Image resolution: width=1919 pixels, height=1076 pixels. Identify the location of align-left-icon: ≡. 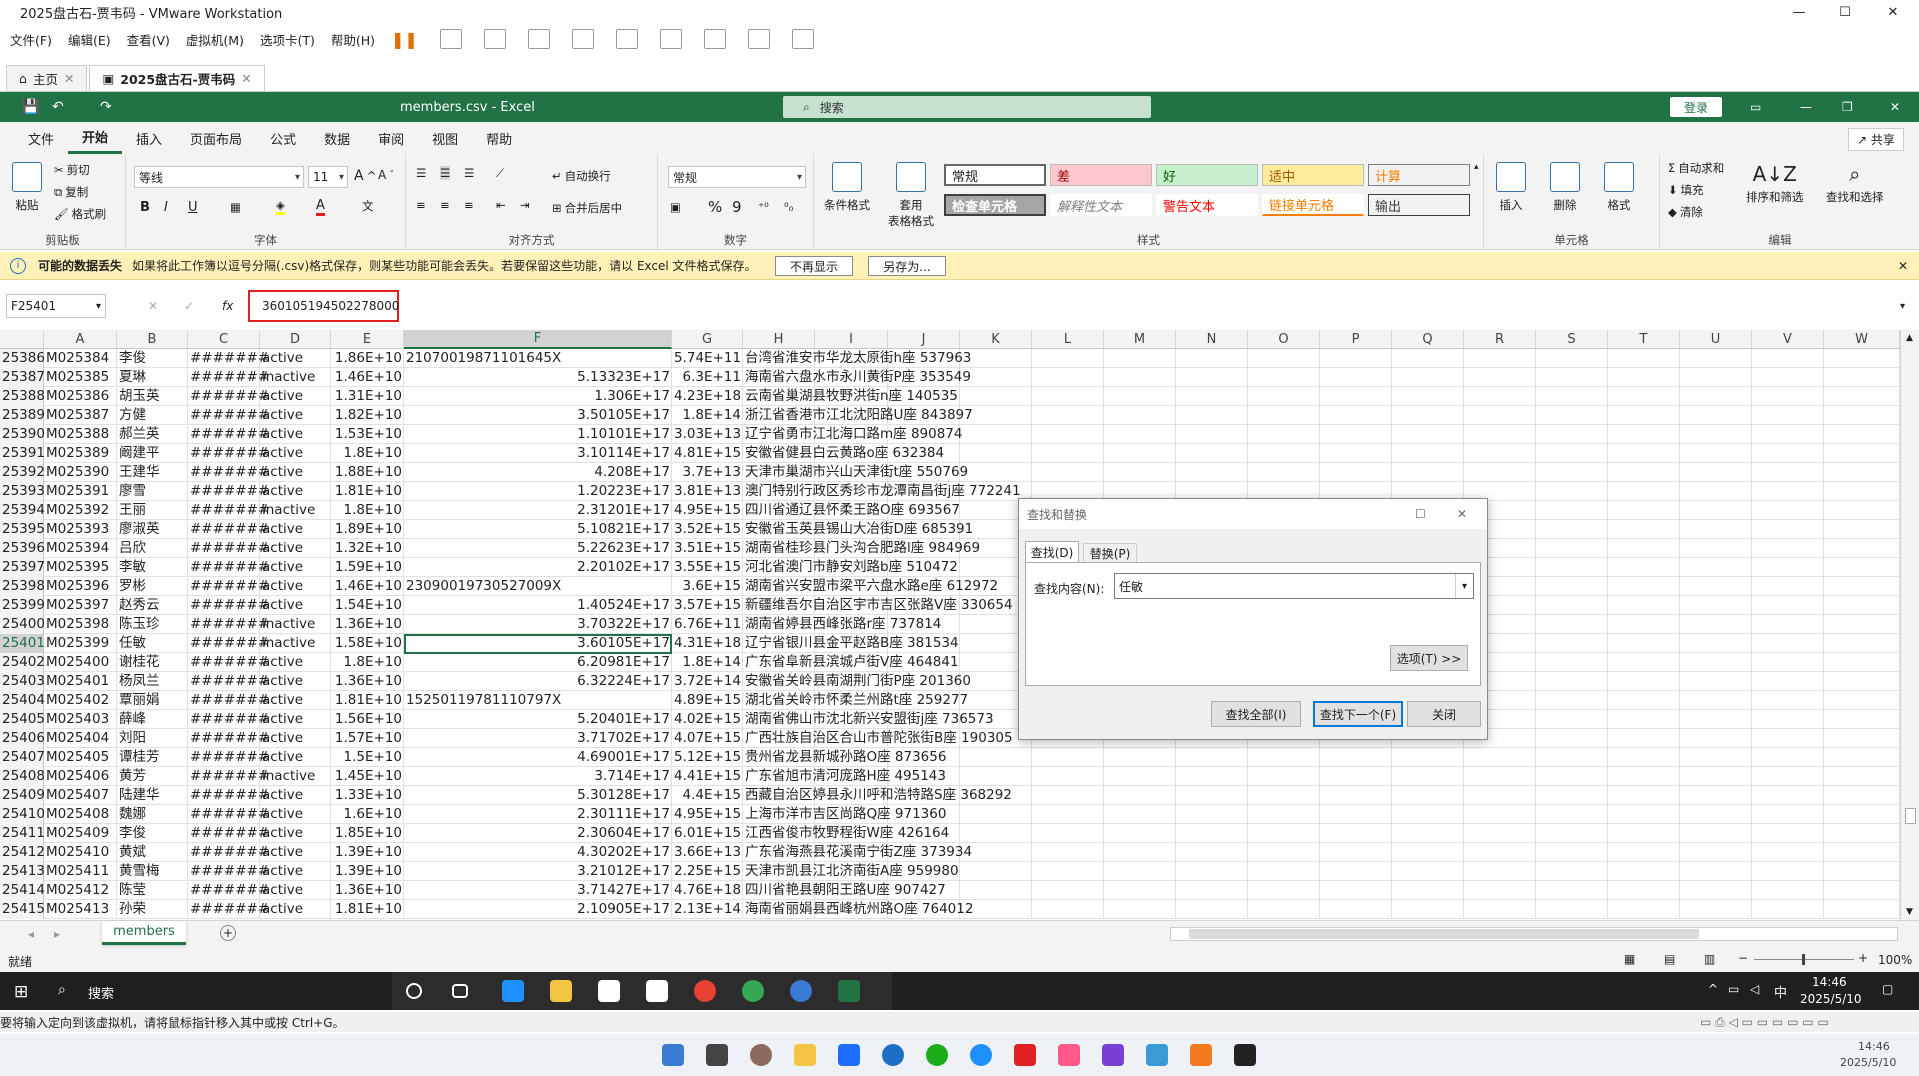
(421, 205).